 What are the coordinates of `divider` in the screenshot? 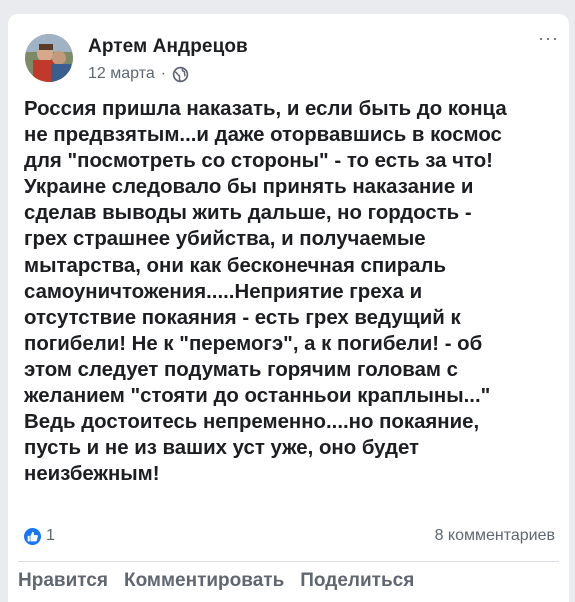 It's located at (288, 561).